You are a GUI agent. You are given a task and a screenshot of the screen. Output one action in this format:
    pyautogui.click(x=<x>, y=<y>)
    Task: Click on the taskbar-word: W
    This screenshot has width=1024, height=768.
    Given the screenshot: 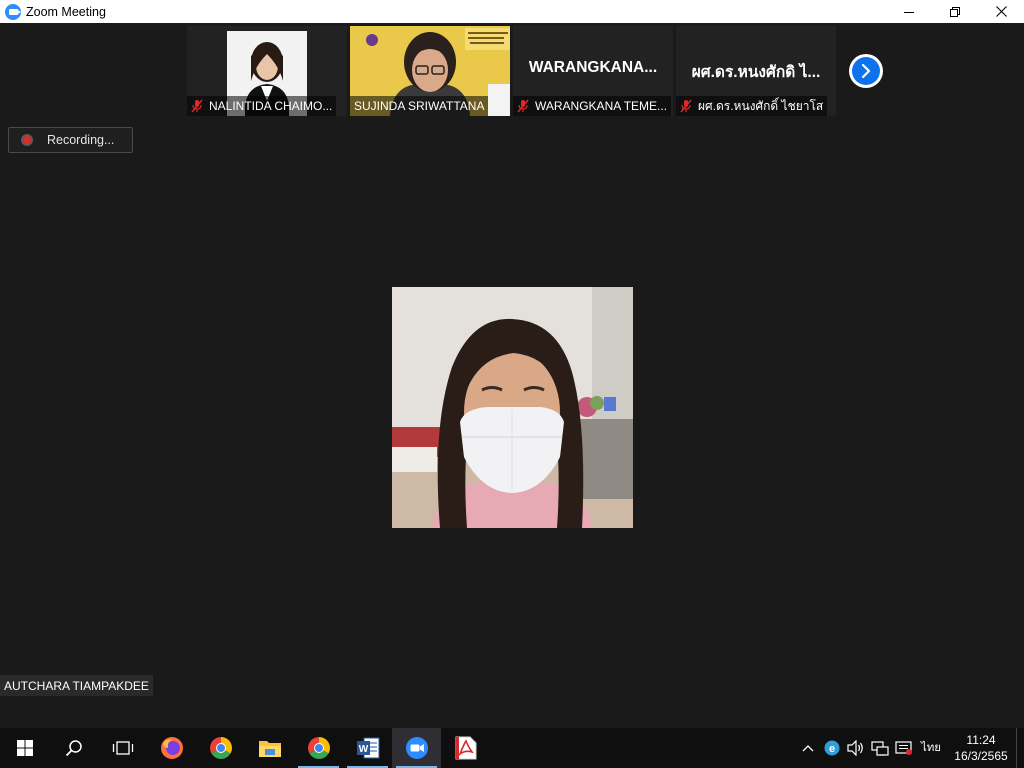 What is the action you would take?
    pyautogui.click(x=367, y=748)
    